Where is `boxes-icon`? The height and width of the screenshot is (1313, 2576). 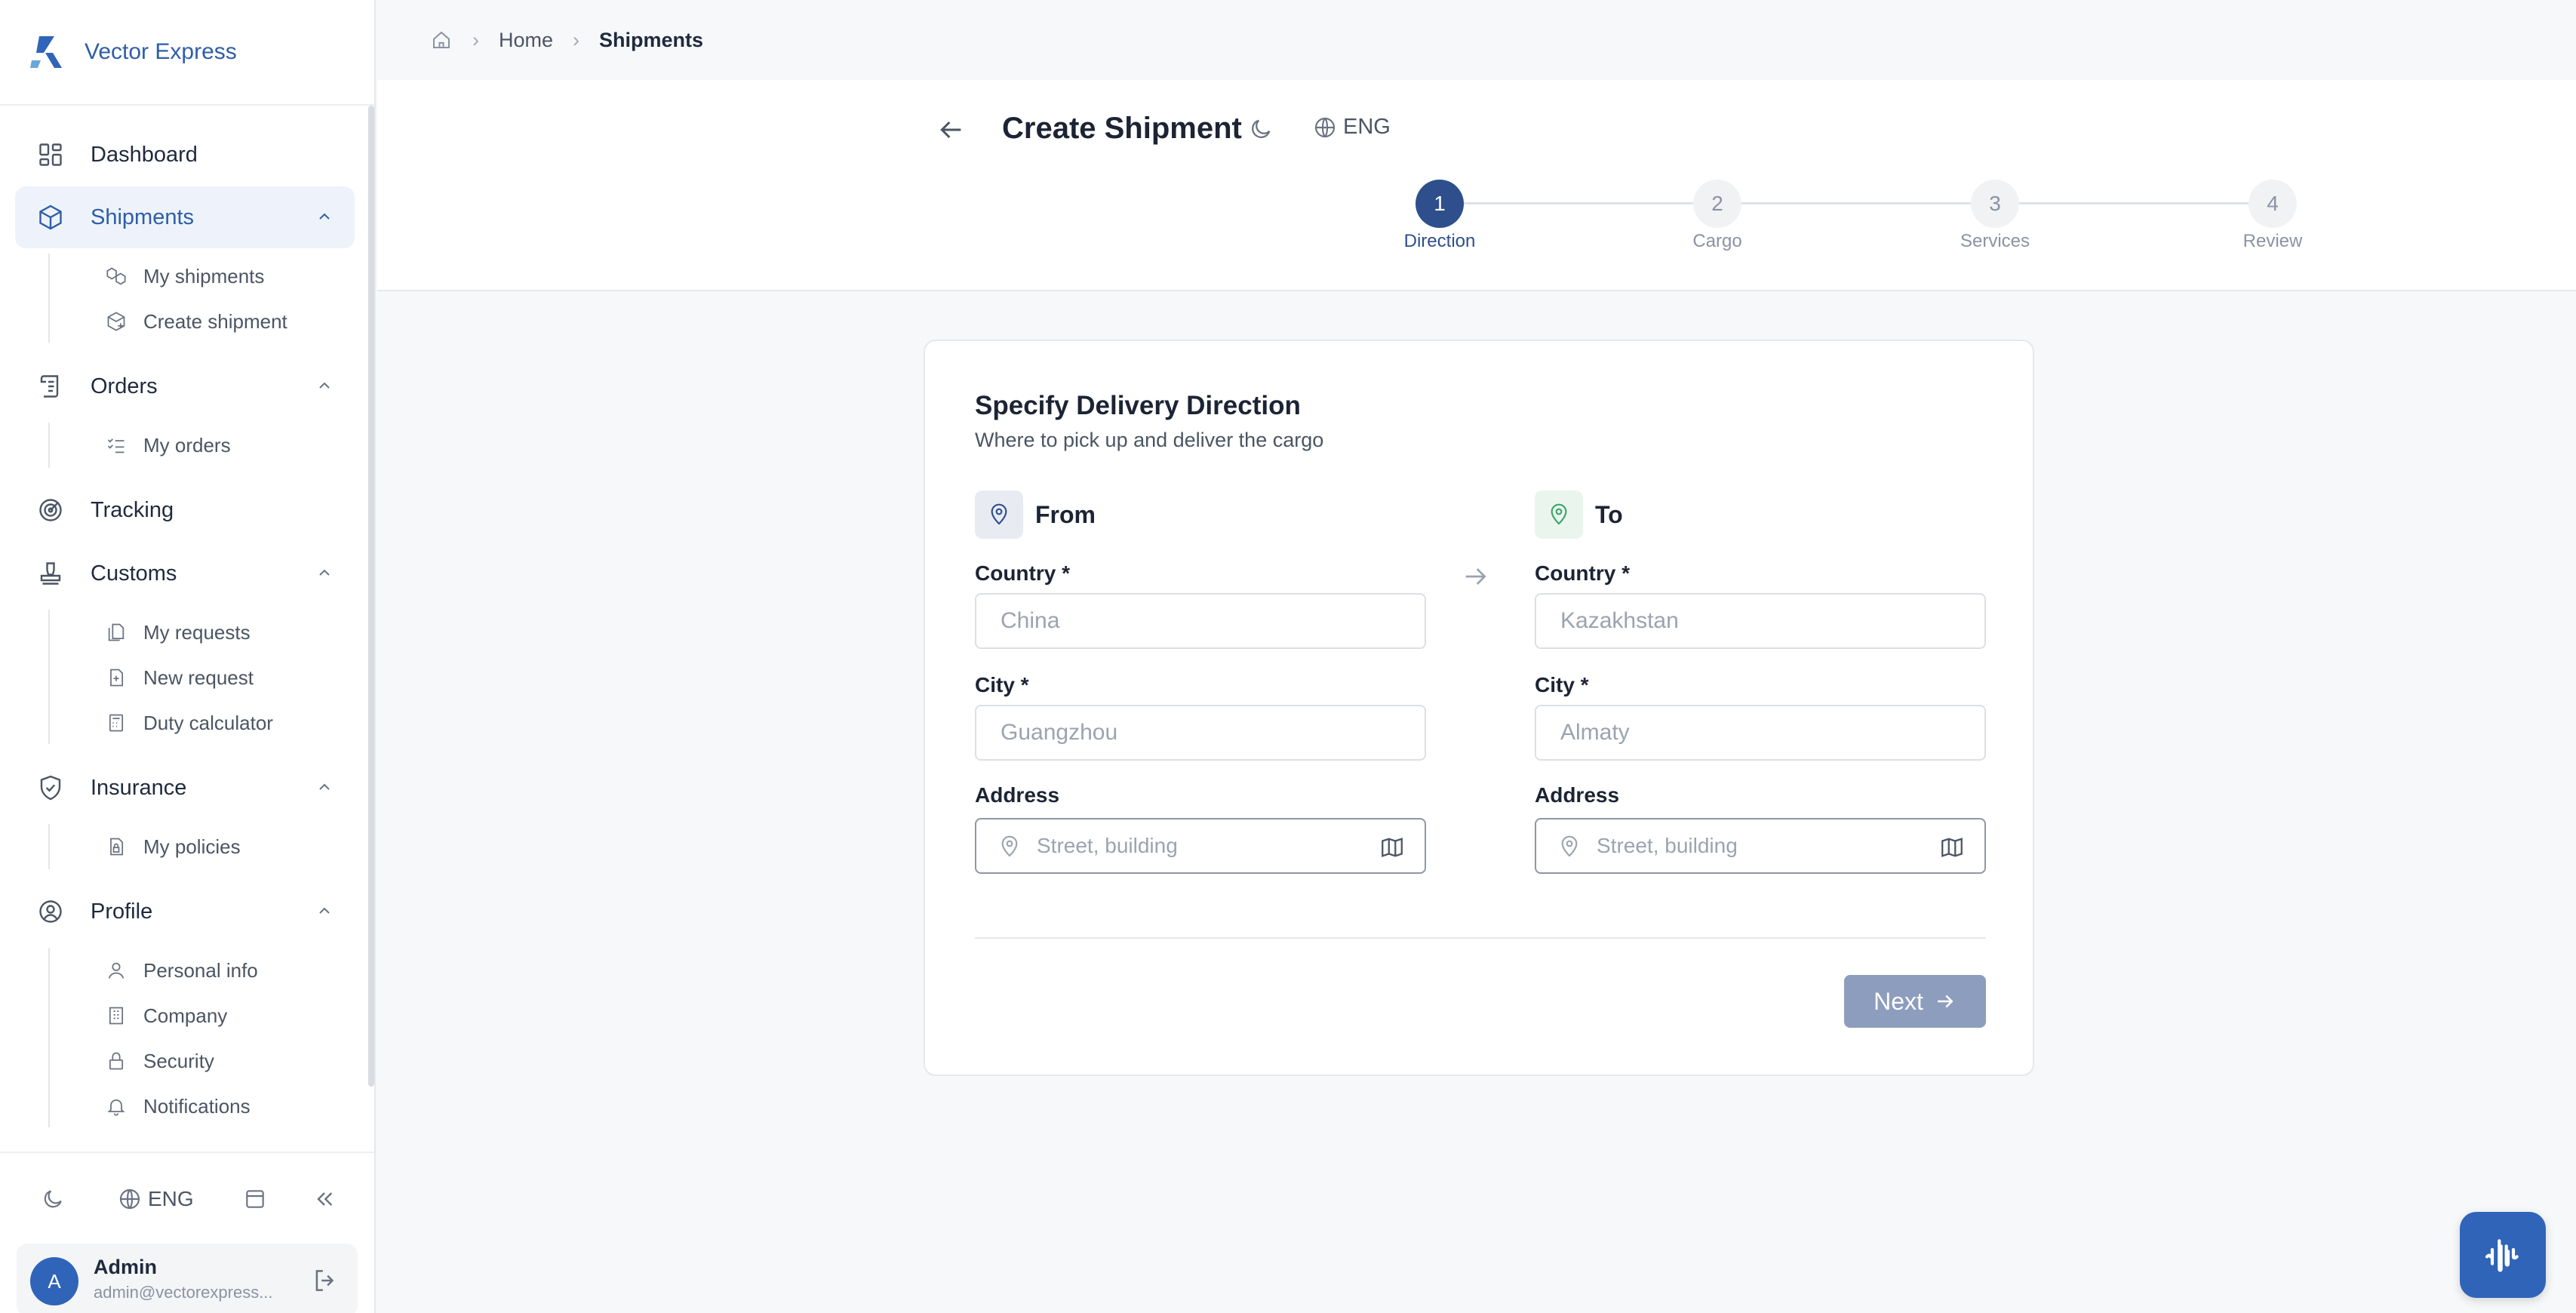
boxes-icon is located at coordinates (116, 276).